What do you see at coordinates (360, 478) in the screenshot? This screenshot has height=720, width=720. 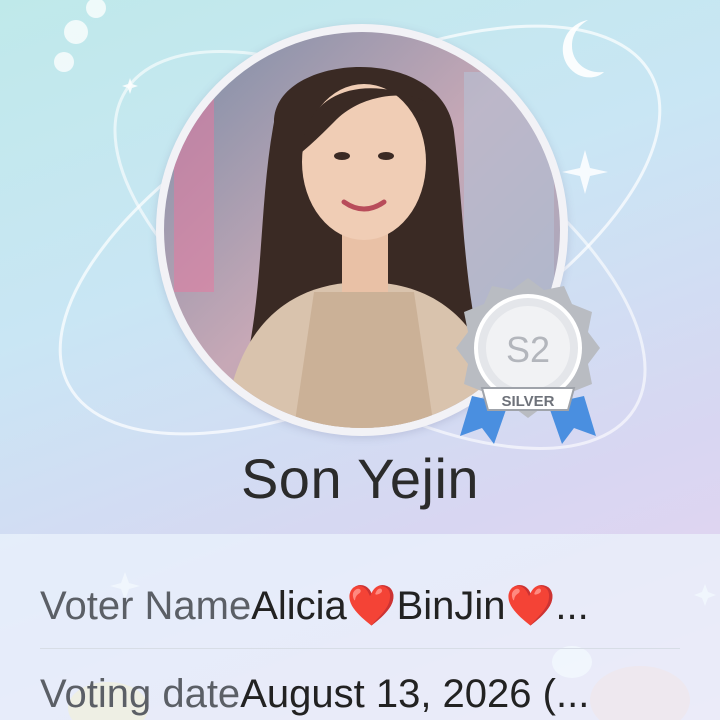 I see `profile-name: Son Yejin` at bounding box center [360, 478].